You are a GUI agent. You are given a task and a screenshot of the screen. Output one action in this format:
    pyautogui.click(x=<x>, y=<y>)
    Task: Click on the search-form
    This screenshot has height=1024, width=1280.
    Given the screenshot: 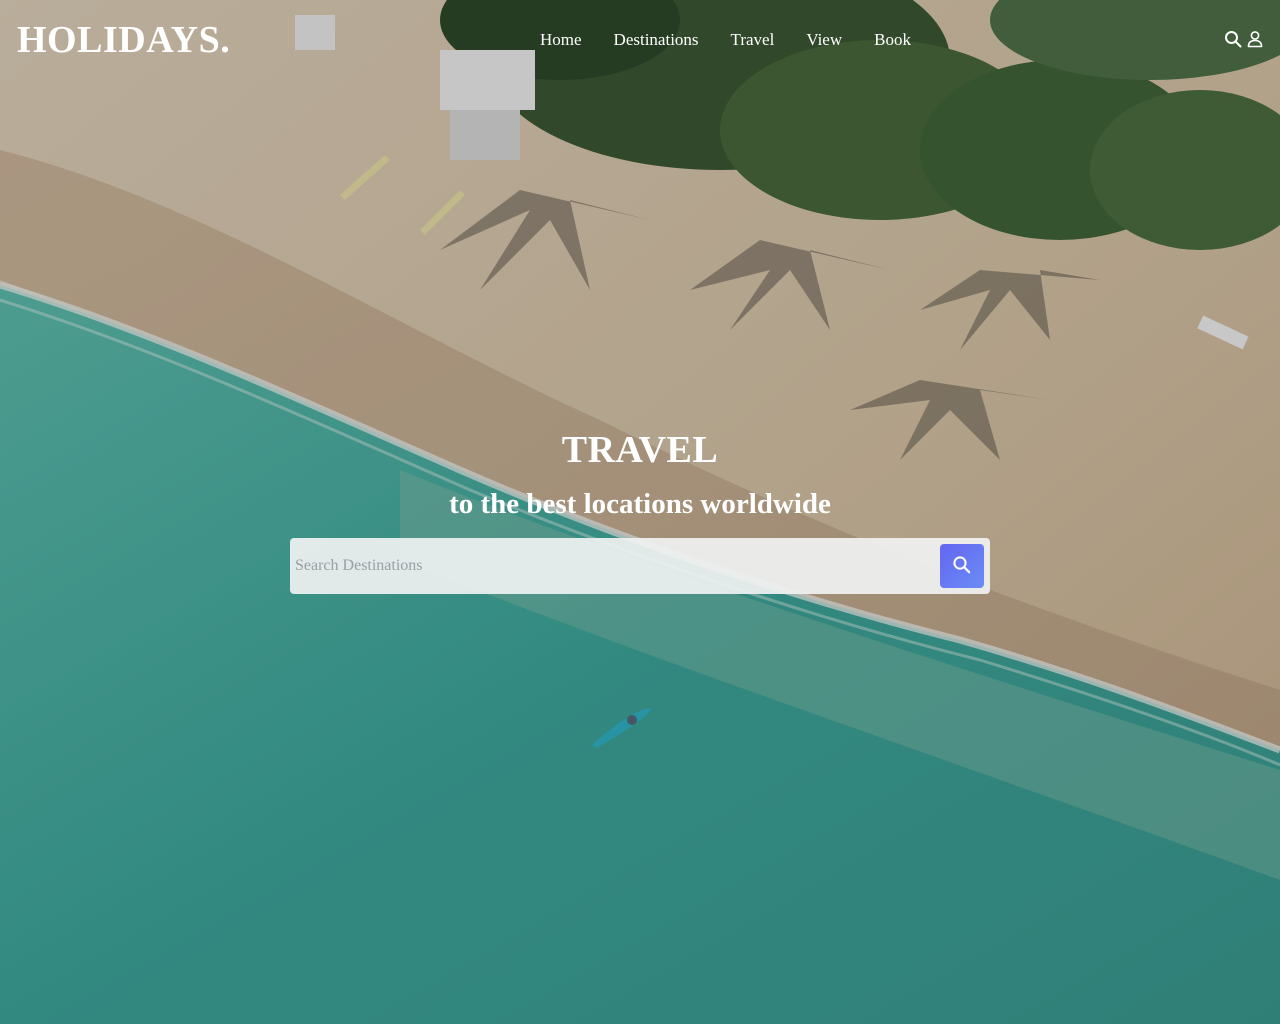 What is the action you would take?
    pyautogui.click(x=640, y=566)
    